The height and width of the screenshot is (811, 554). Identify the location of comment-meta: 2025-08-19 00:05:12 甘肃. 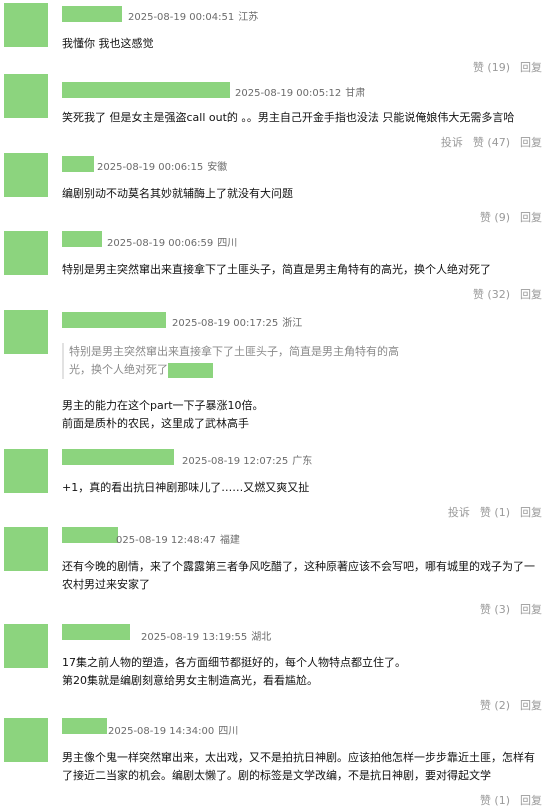
(300, 91).